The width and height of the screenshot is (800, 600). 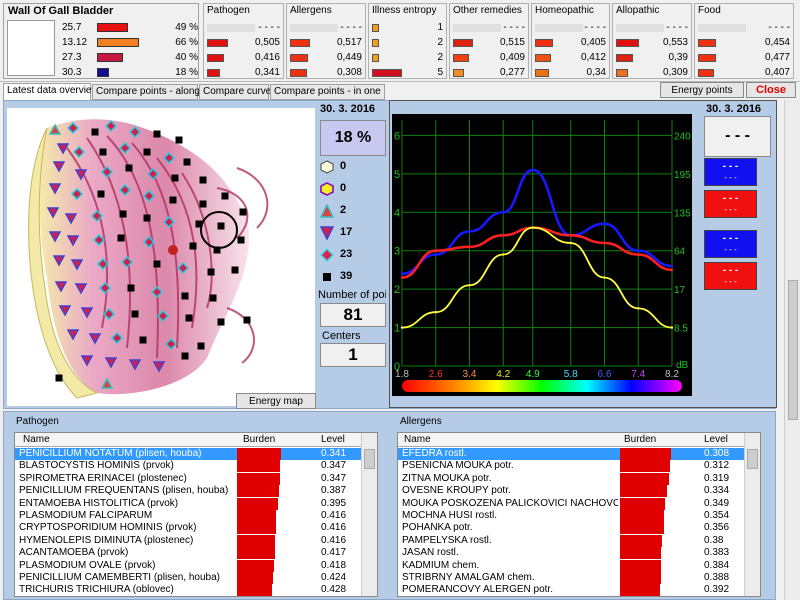 I want to click on table-row: ENTAMOEBA HISTOLITICA (prvok) 0.395, so click(x=188, y=503).